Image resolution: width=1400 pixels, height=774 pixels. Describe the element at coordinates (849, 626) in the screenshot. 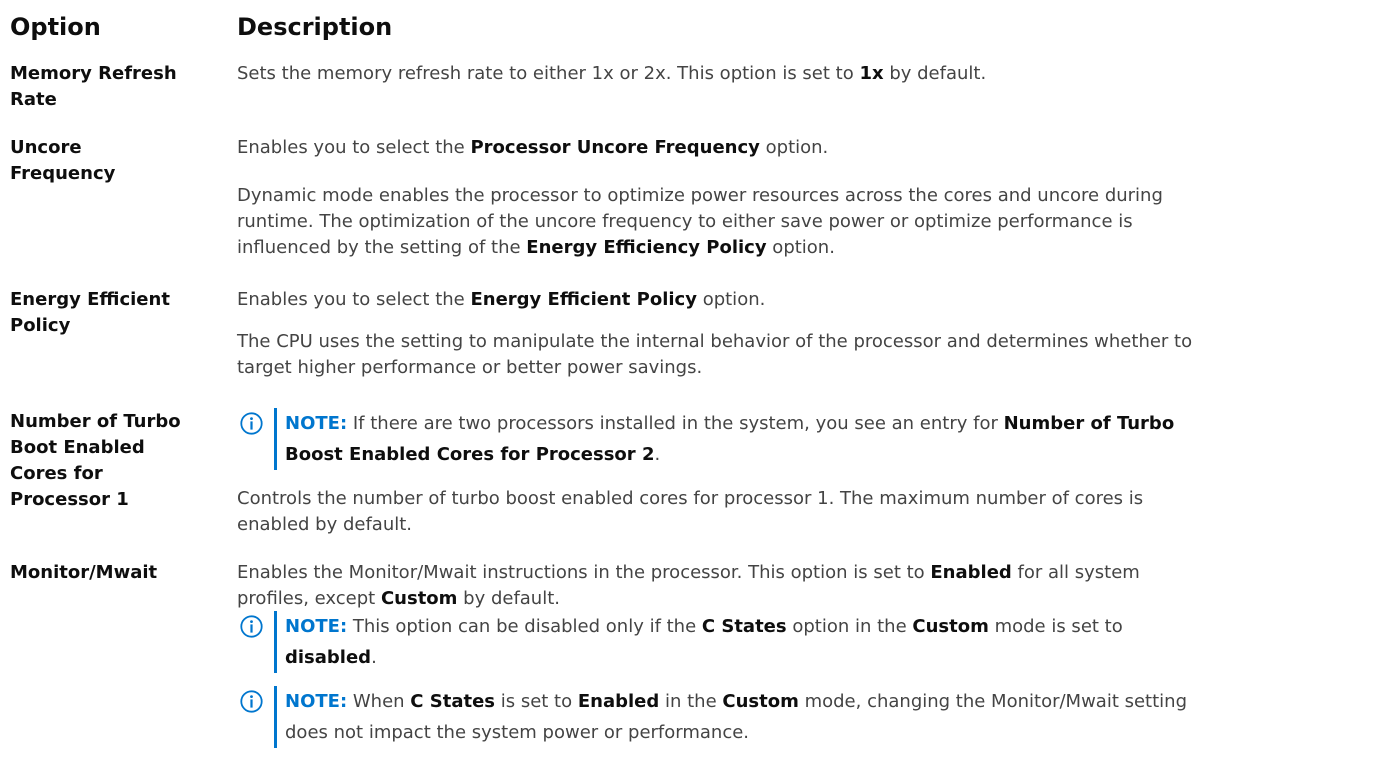

I see `note-text-part: option in the` at that location.